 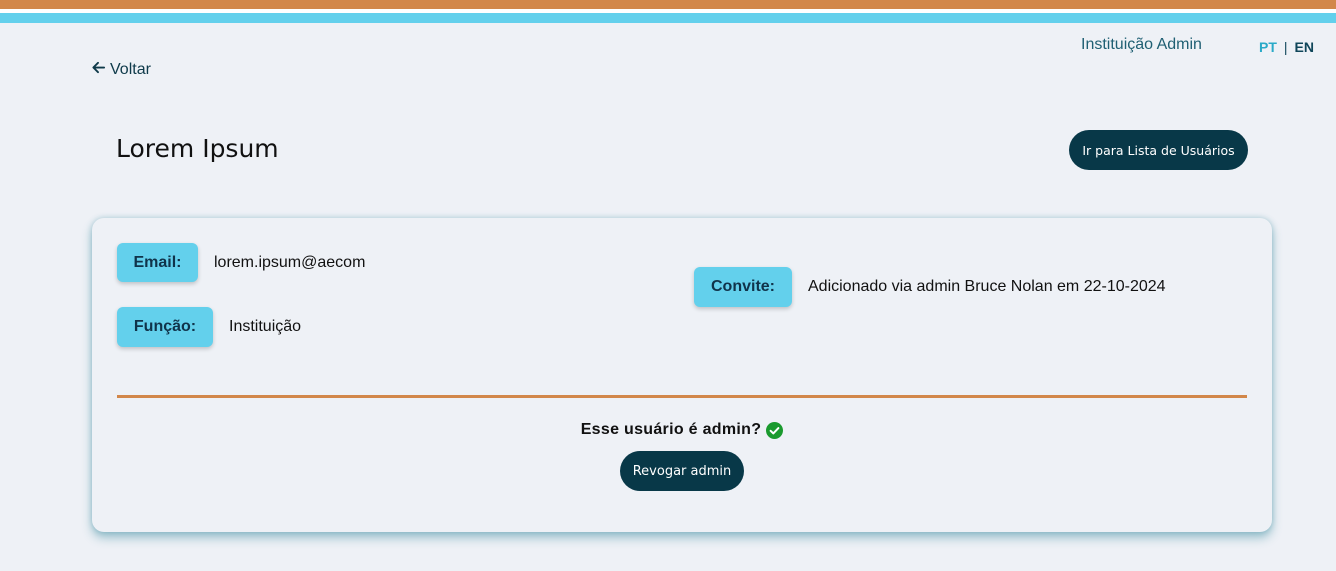 What do you see at coordinates (1158, 150) in the screenshot?
I see `go-to-user-list-button: Ir para Lista de Usuários` at bounding box center [1158, 150].